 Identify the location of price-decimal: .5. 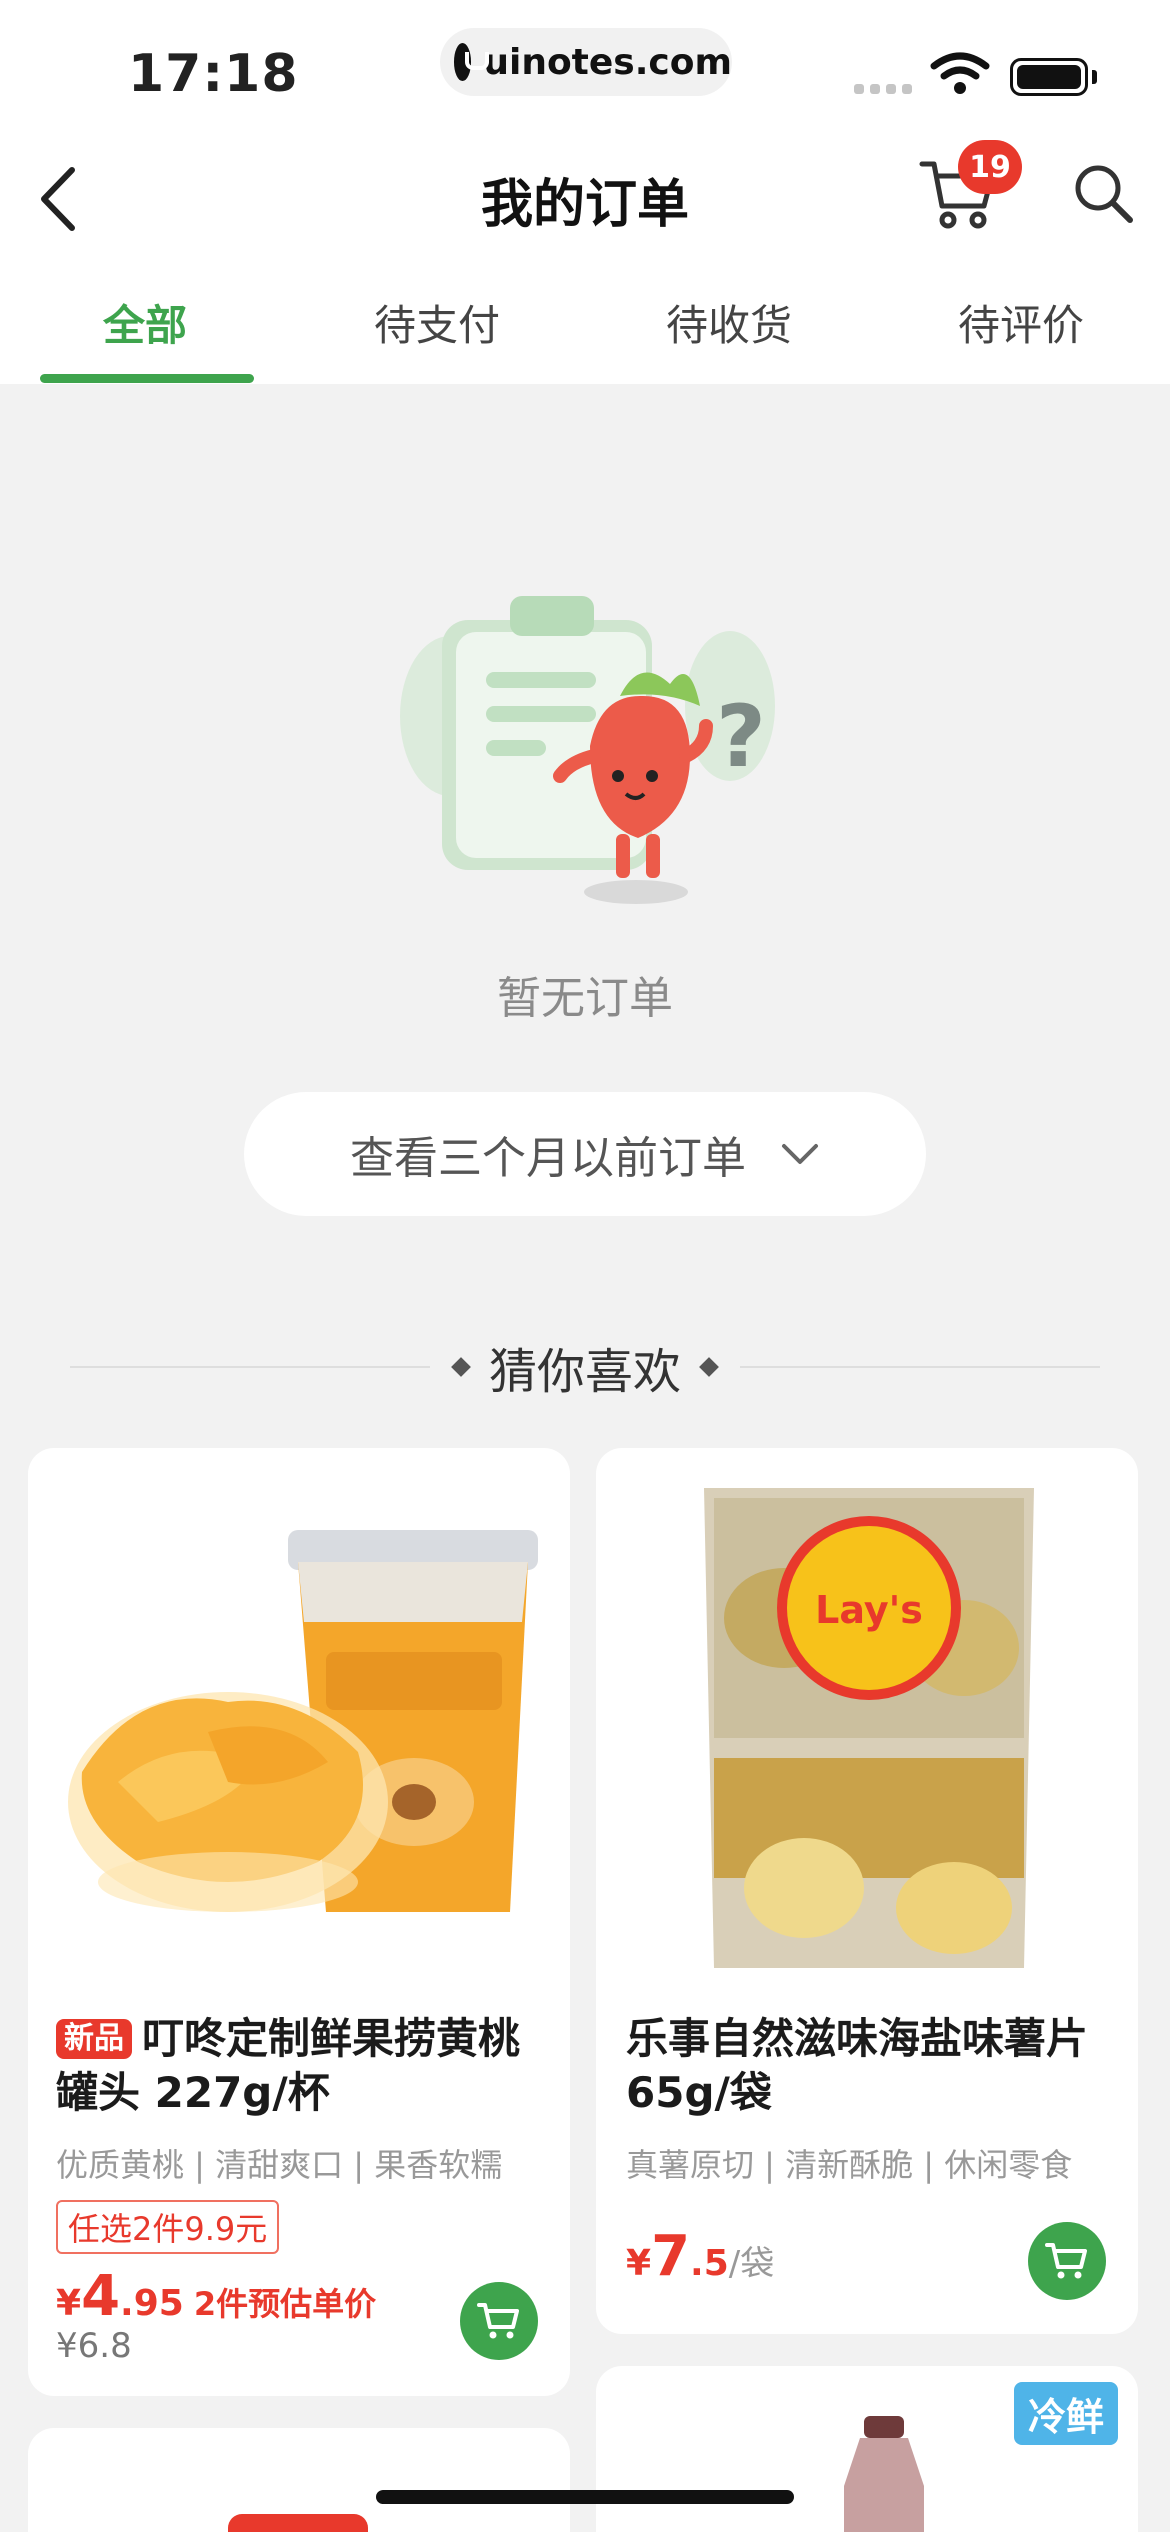
(709, 2263).